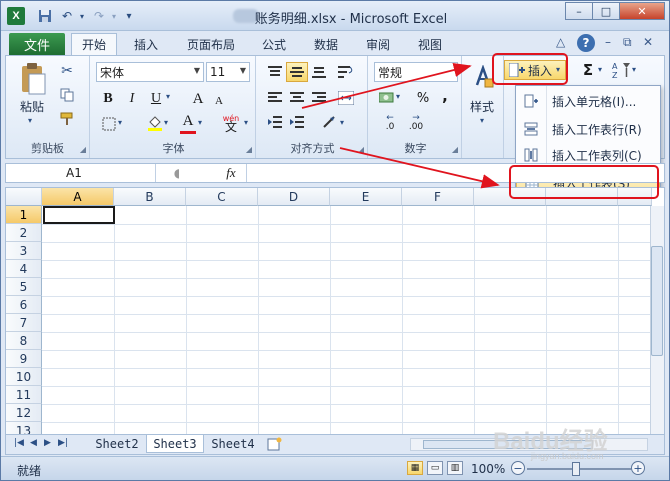 This screenshot has width=670, height=481. Describe the element at coordinates (297, 122) in the screenshot. I see `increase-indent-icon` at that location.